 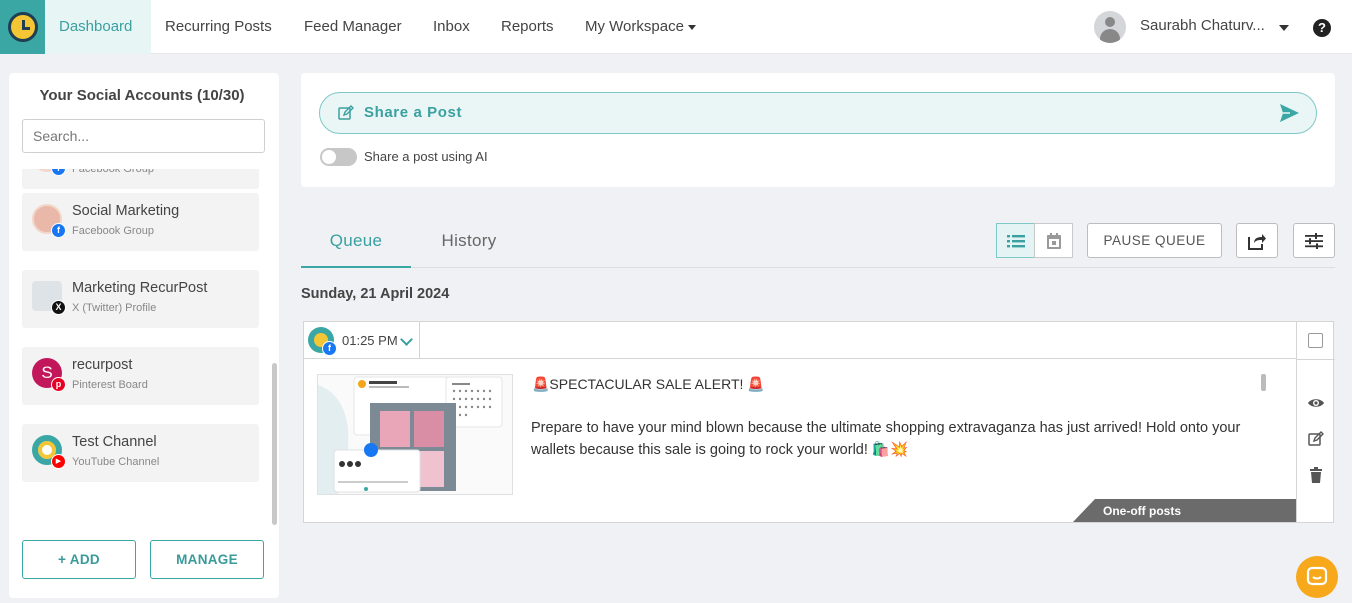 I want to click on queue-date-heading: Sunday, 21 April 2024, so click(x=375, y=294).